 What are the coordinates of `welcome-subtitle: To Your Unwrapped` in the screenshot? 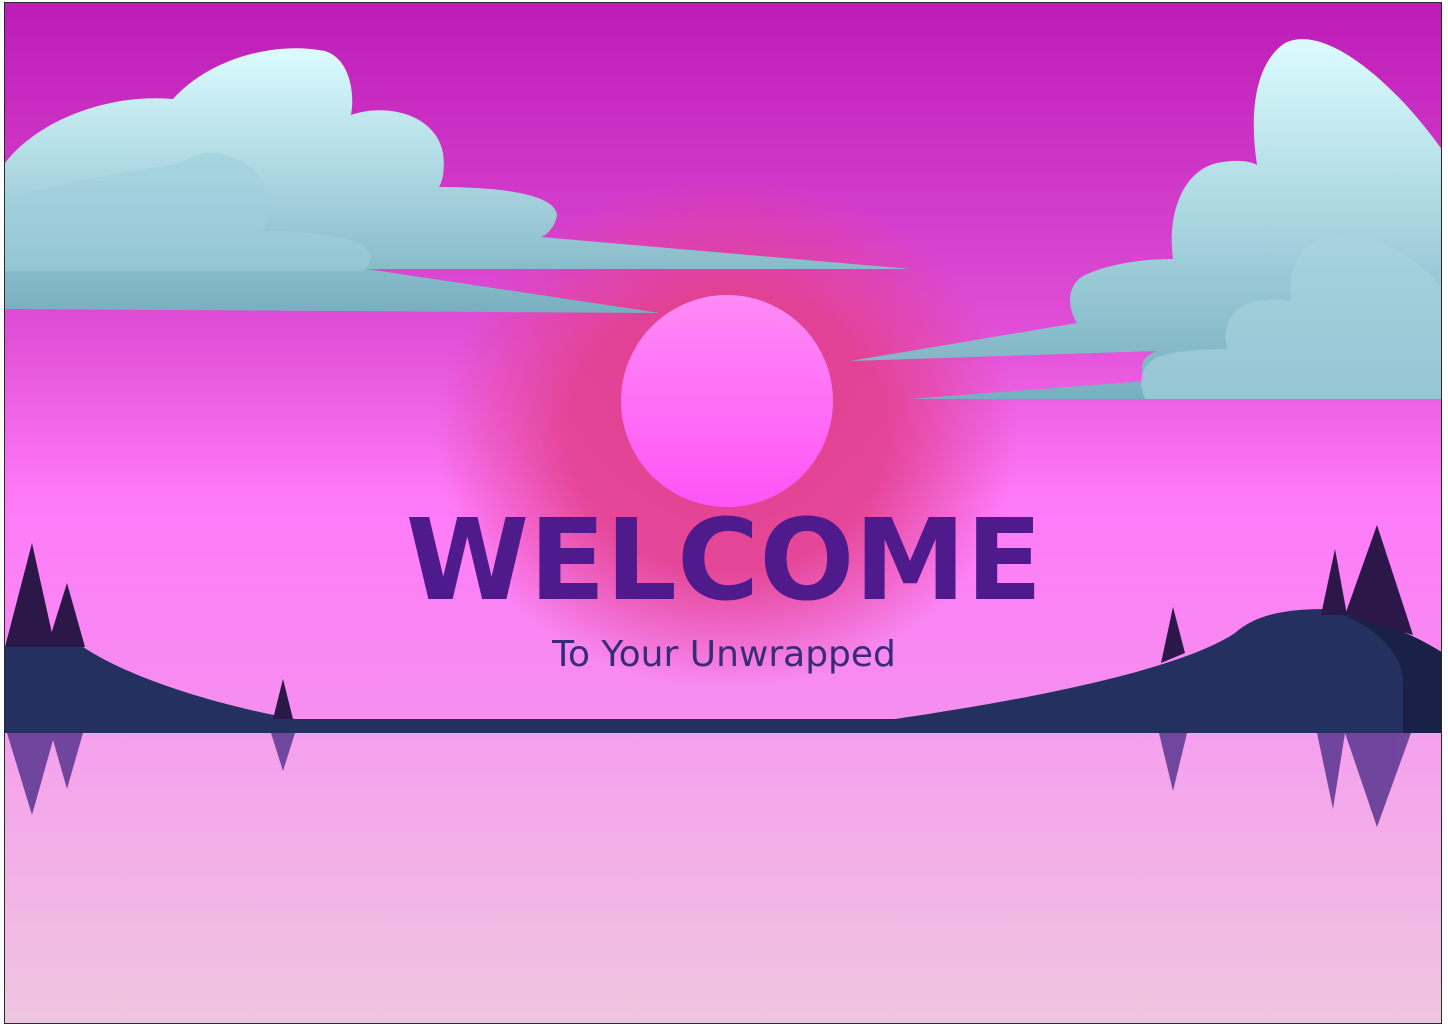 It's located at (724, 654).